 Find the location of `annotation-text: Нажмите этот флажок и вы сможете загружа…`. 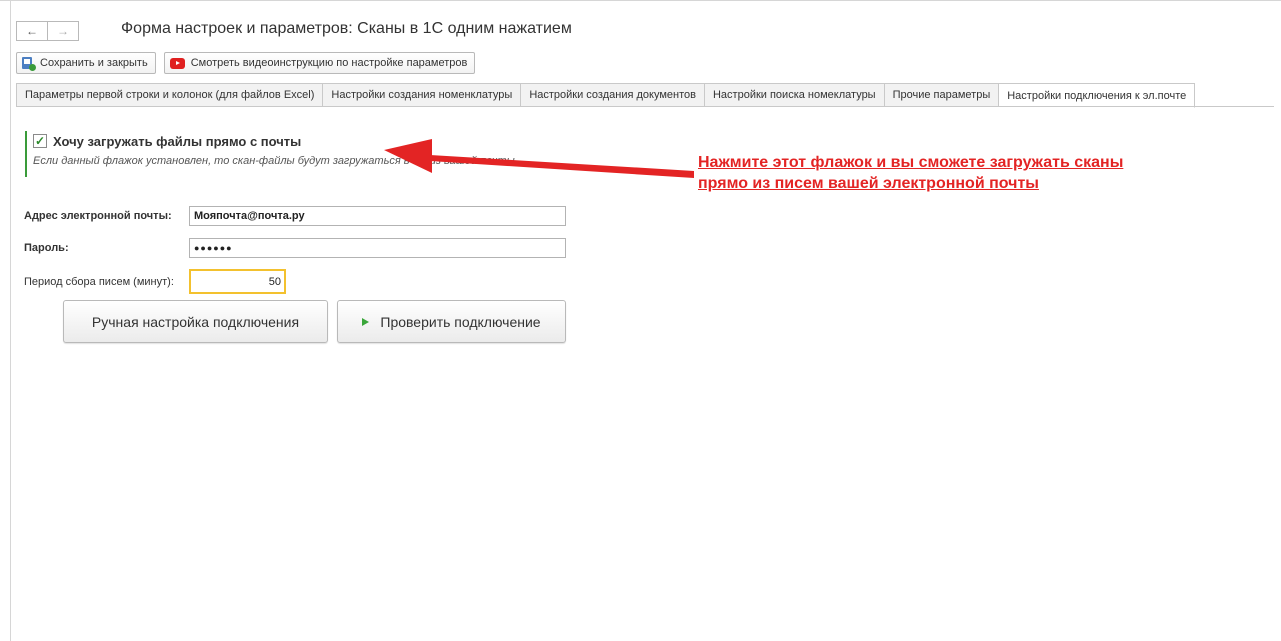

annotation-text: Нажмите этот флажок и вы сможете загружа… is located at coordinates (910, 173).